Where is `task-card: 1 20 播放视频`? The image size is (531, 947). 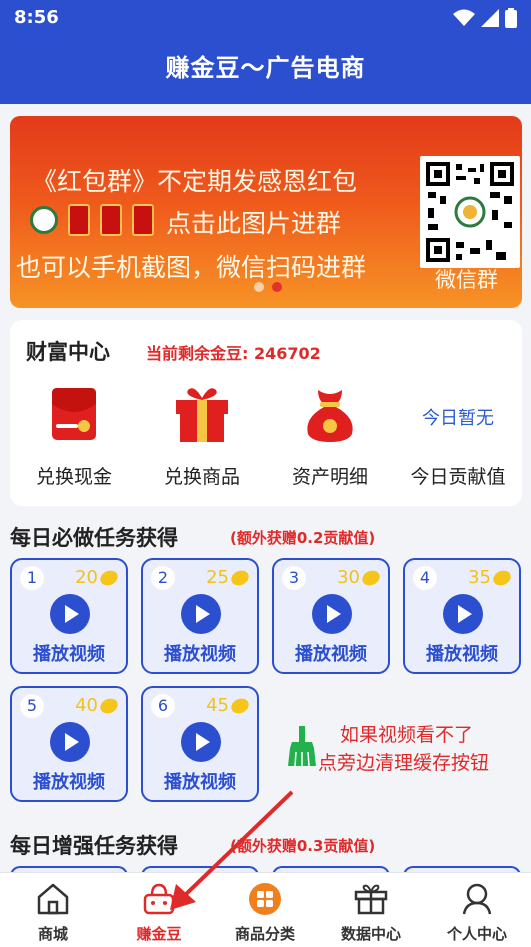 task-card: 1 20 播放视频 is located at coordinates (69, 616).